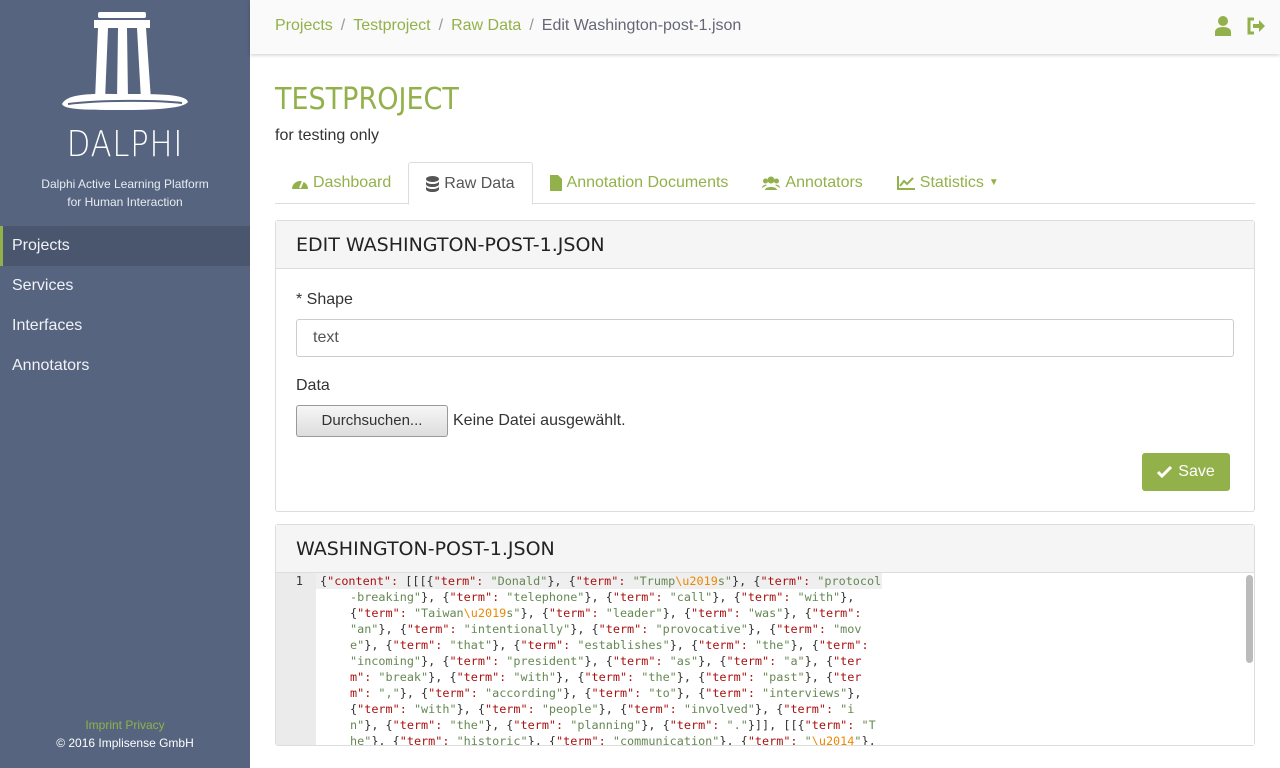  Describe the element at coordinates (812, 182) in the screenshot. I see `tab-annotators: Annotators` at that location.